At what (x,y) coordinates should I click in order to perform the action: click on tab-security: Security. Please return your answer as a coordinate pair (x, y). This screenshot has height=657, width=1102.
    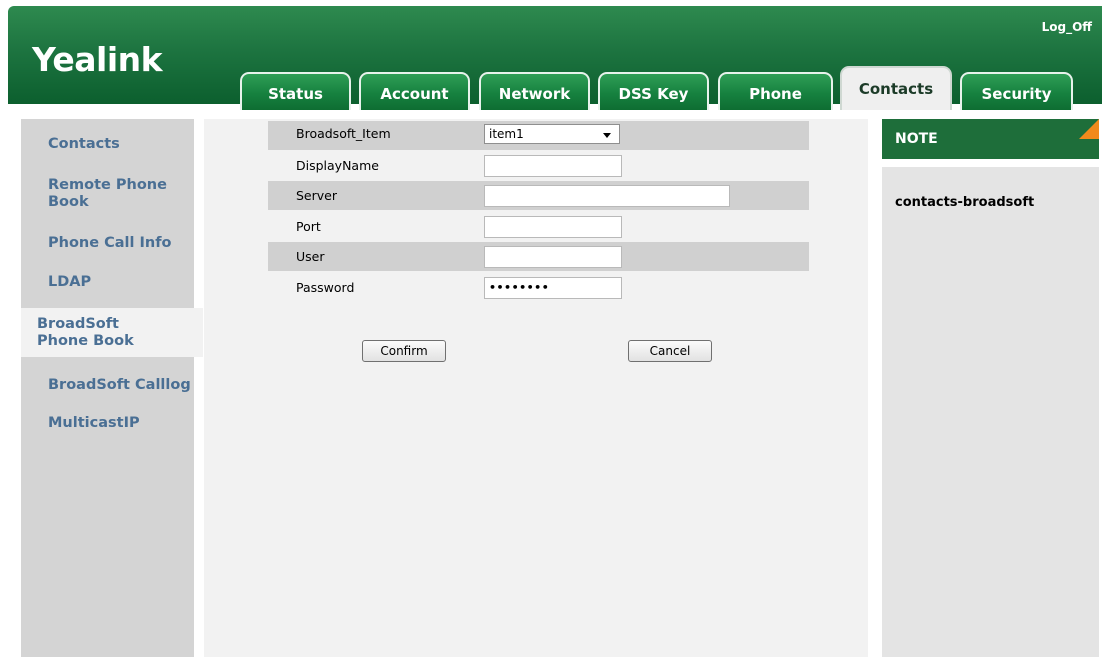
    Looking at the image, I should click on (1016, 91).